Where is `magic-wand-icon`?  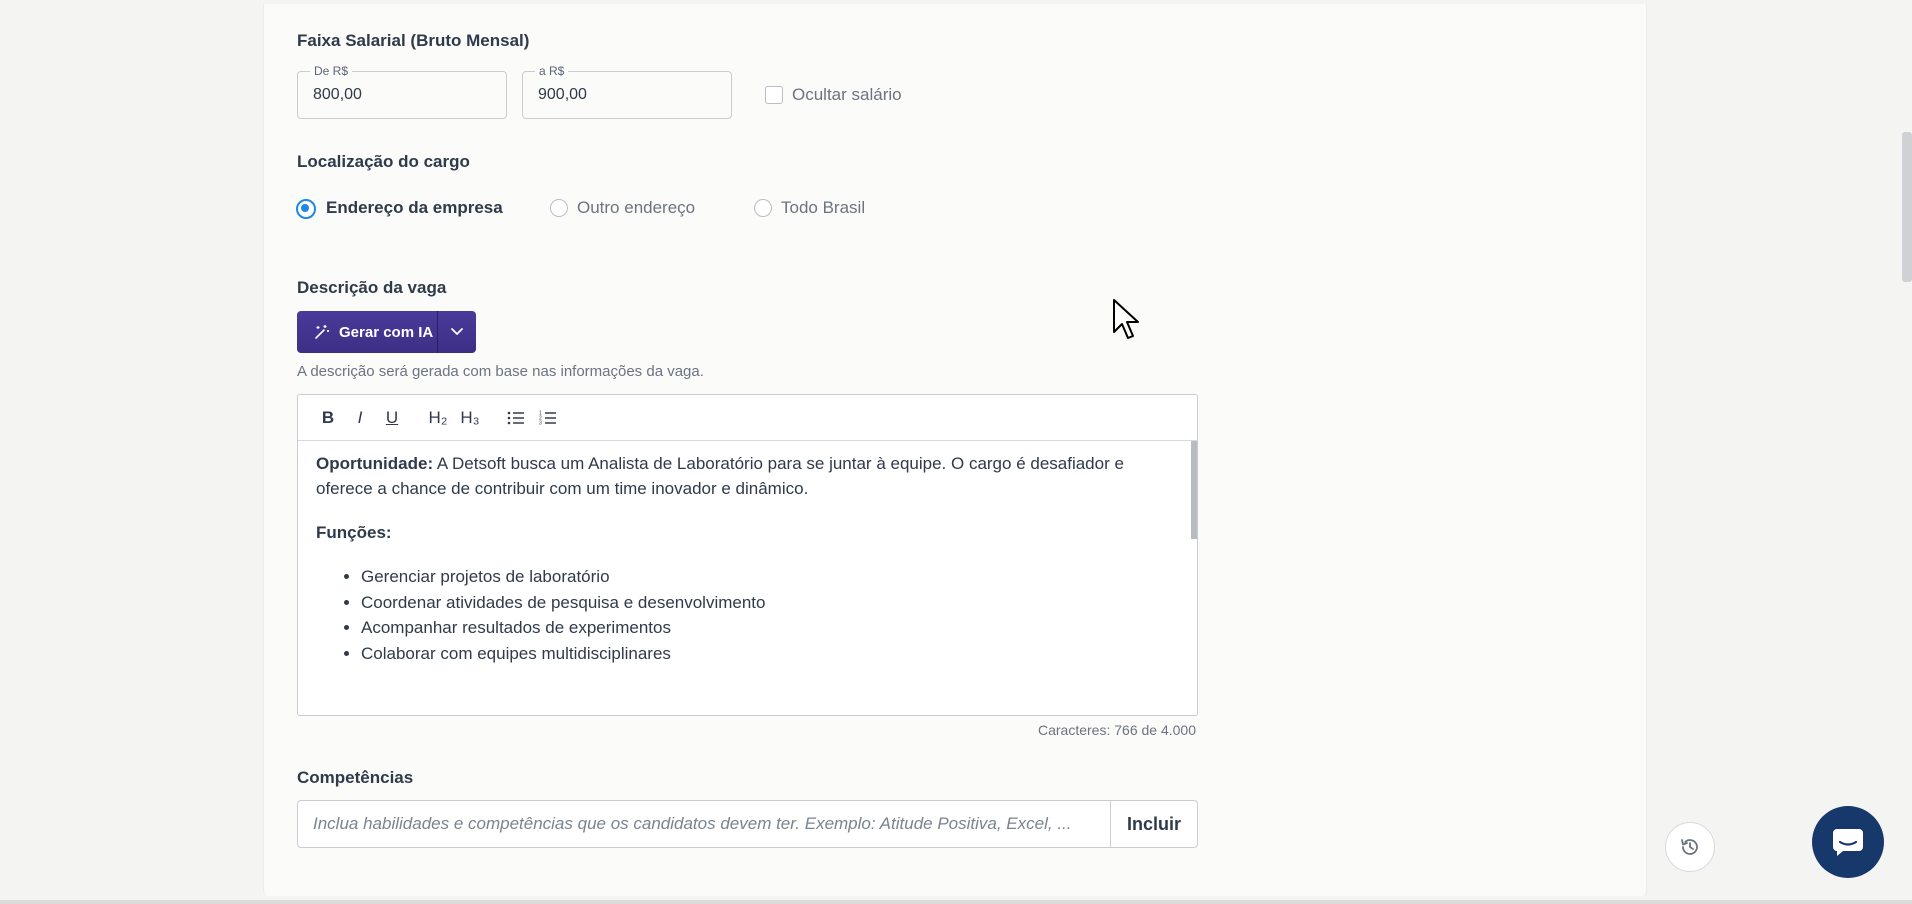
magic-wand-icon is located at coordinates (322, 332).